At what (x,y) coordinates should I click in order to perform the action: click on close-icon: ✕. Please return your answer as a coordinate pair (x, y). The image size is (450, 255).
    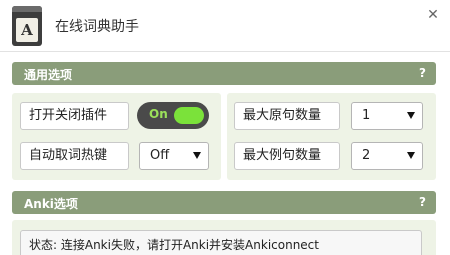
    Looking at the image, I should click on (433, 15).